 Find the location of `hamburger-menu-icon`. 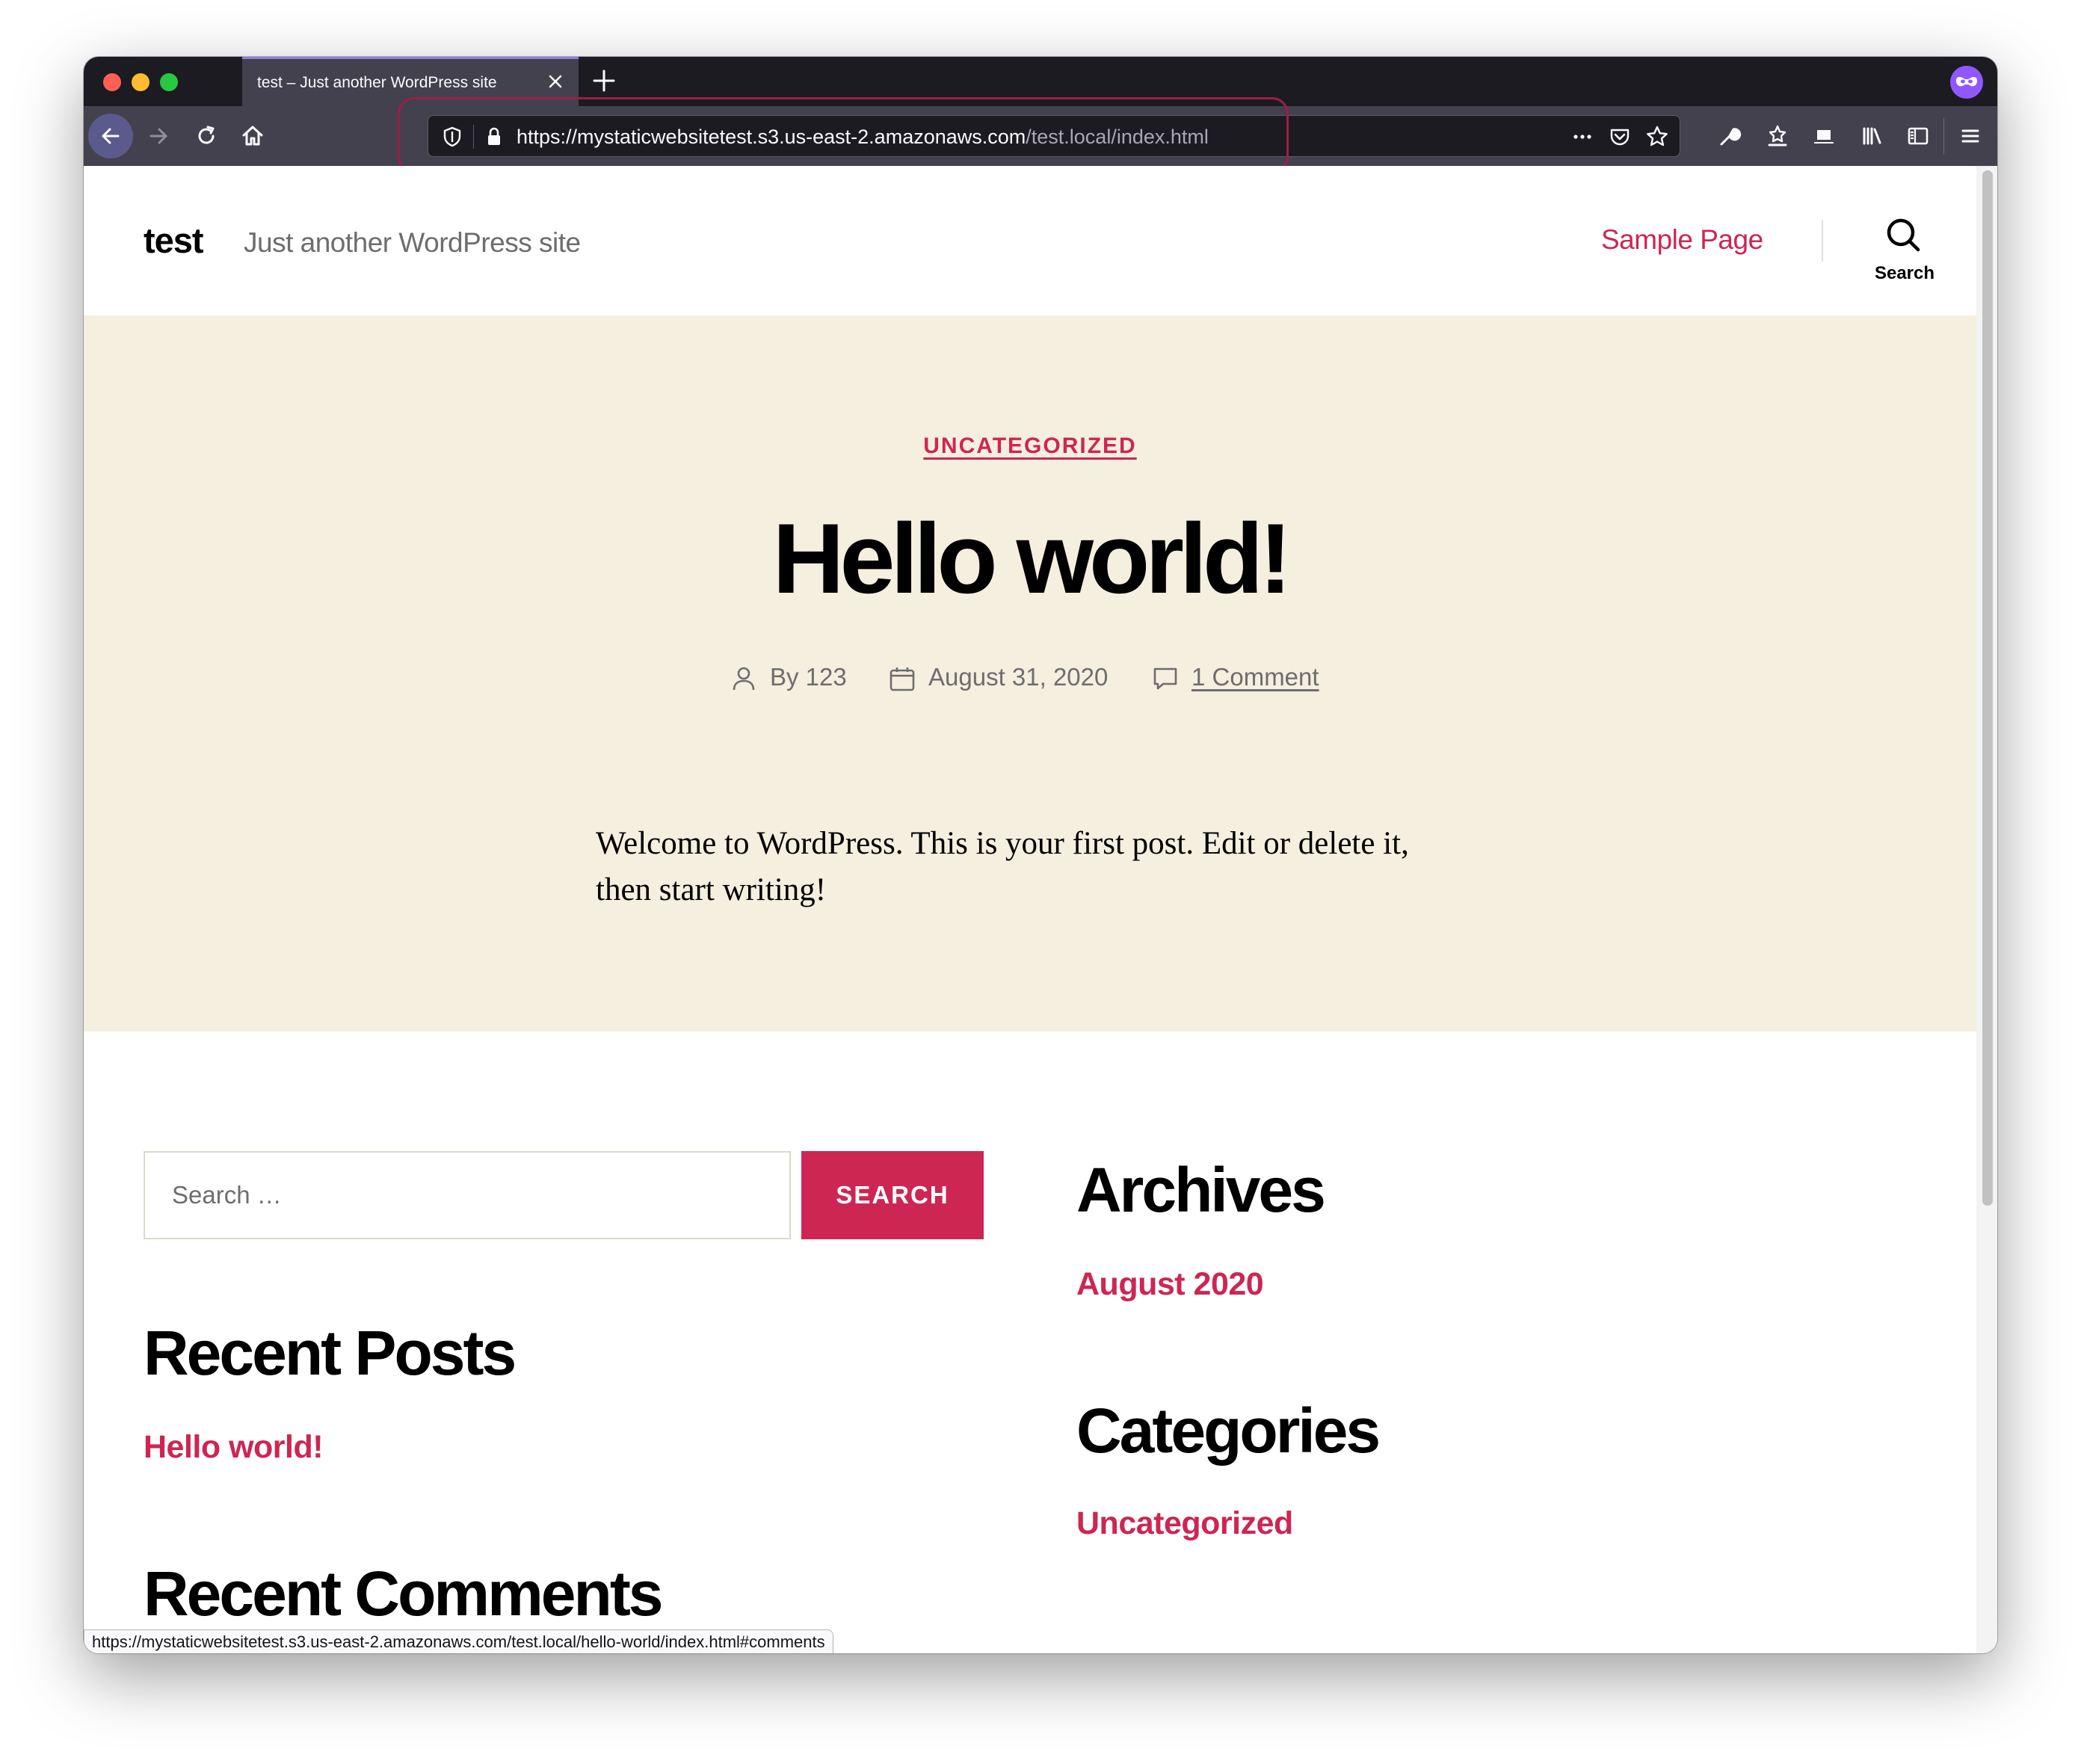

hamburger-menu-icon is located at coordinates (1970, 136).